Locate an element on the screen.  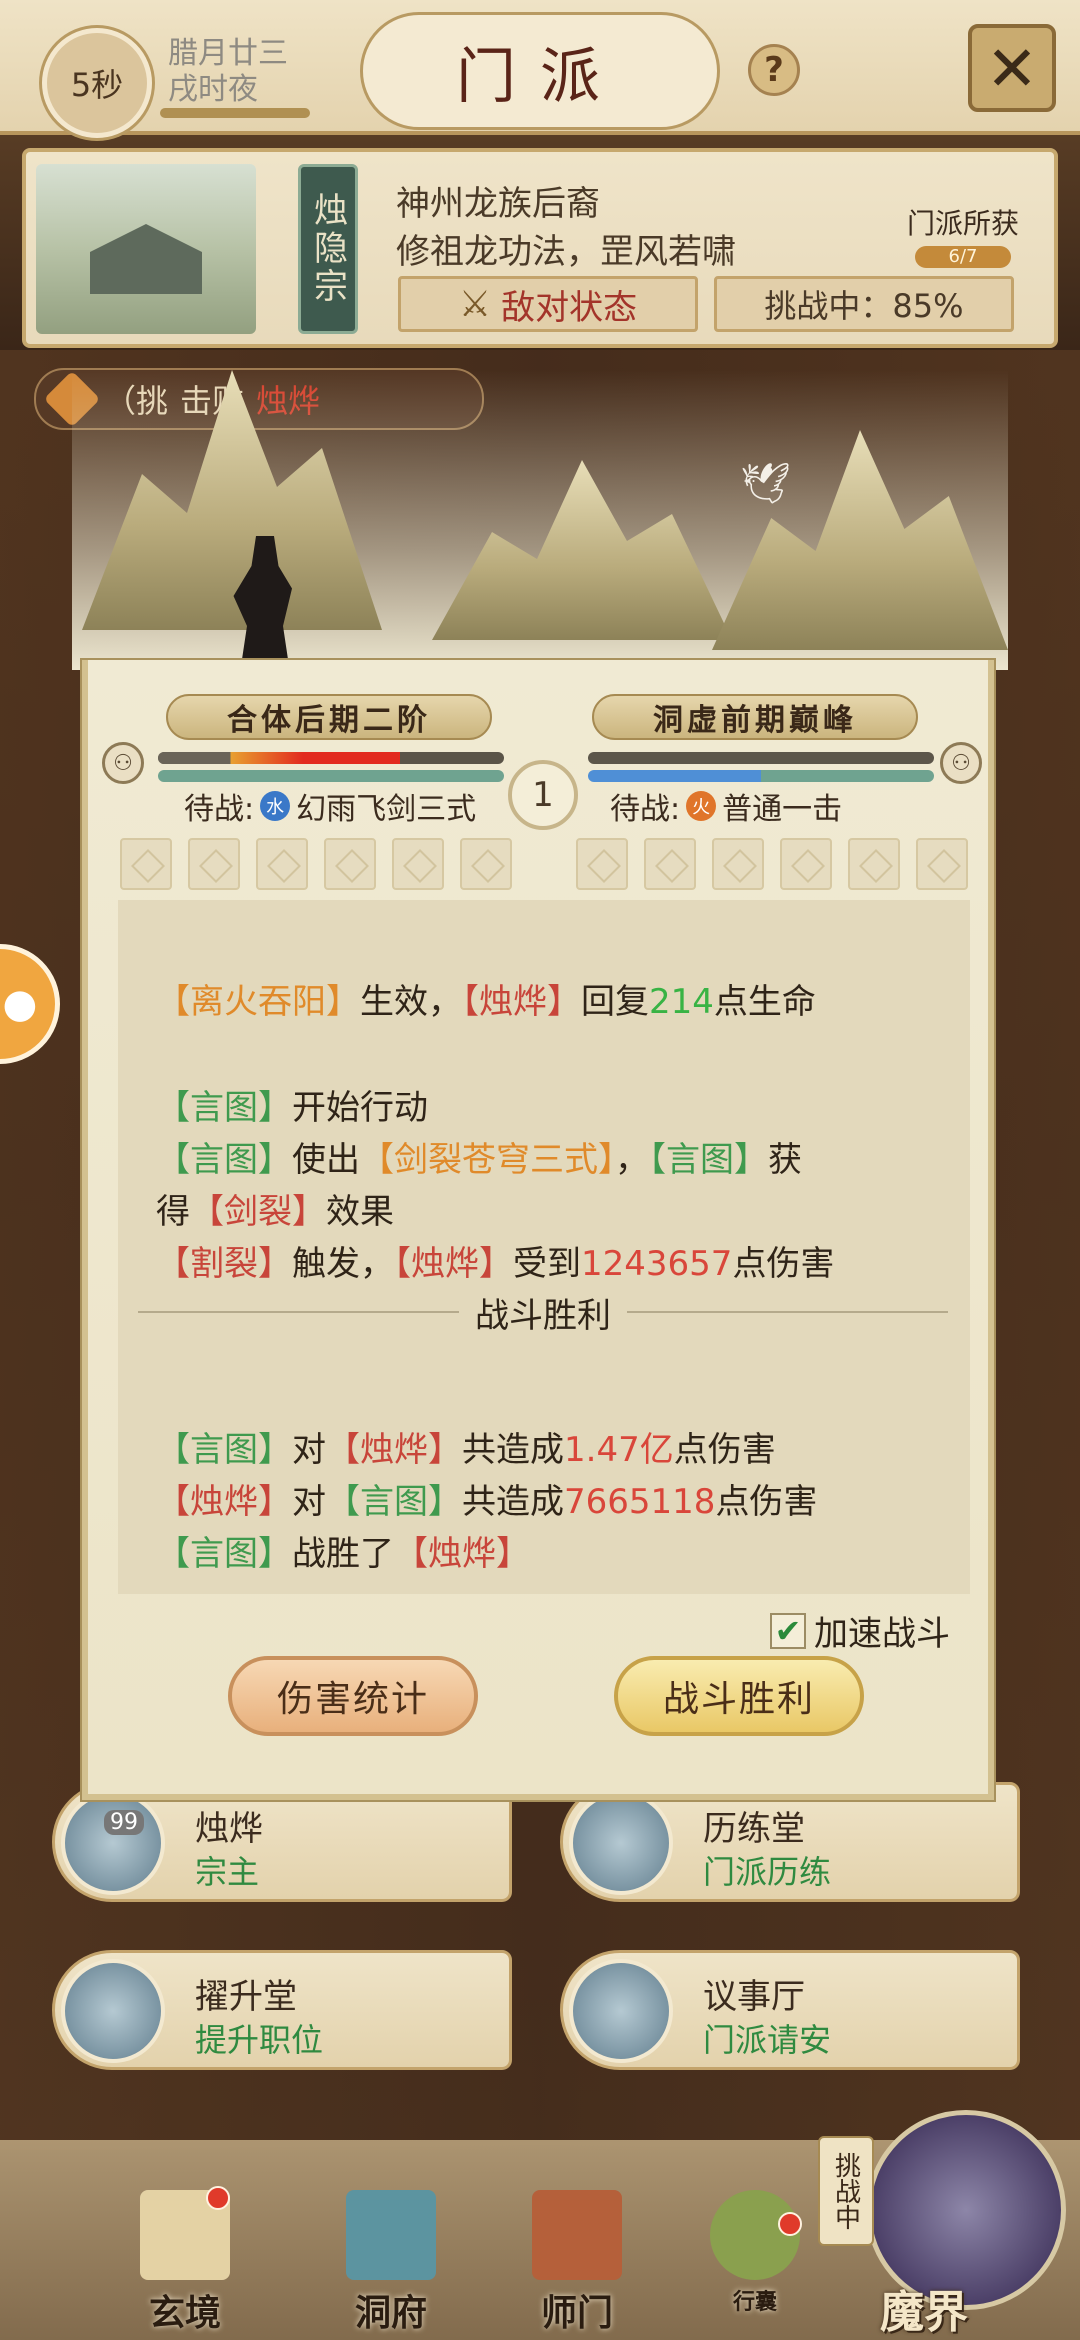
enemy-status-label: 敌对状态 is located at coordinates (569, 307).